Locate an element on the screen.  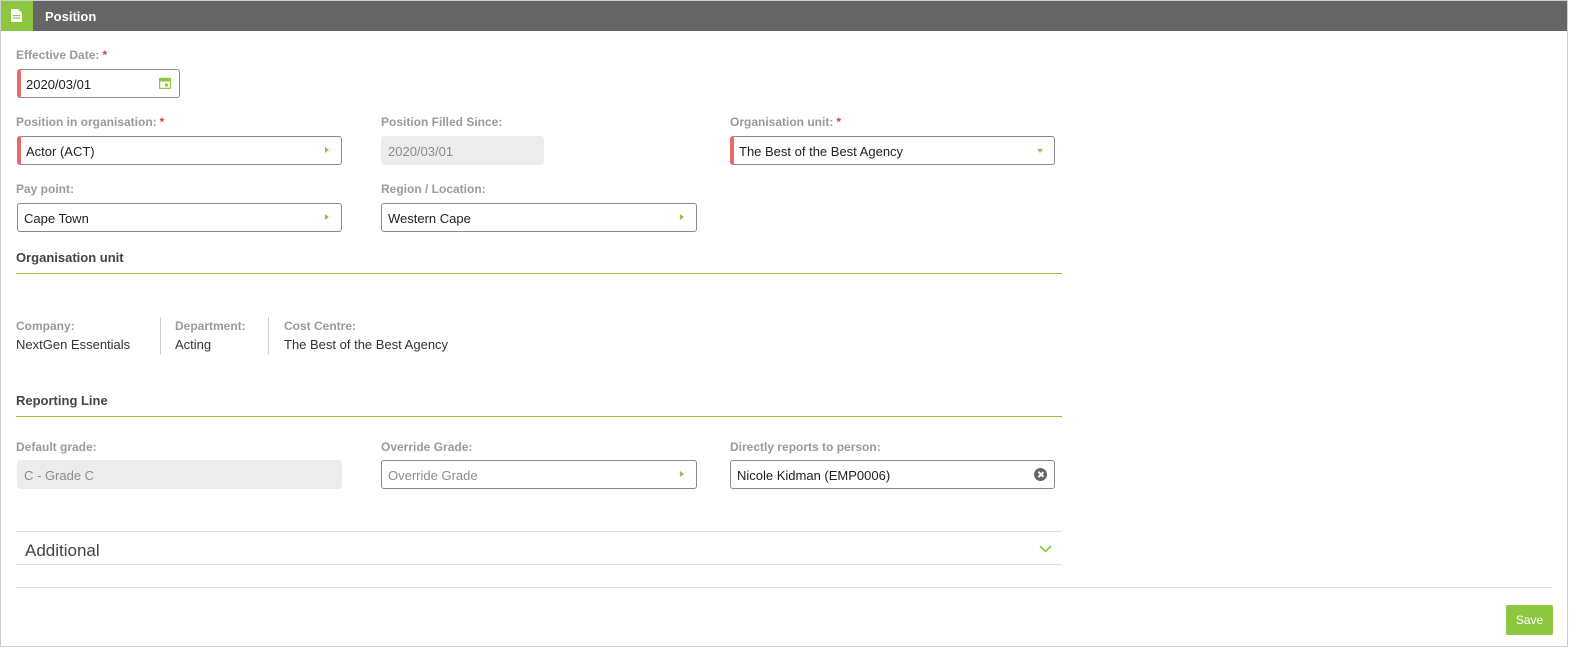
position-filled-since-value: 2020/03/01 is located at coordinates (421, 151).